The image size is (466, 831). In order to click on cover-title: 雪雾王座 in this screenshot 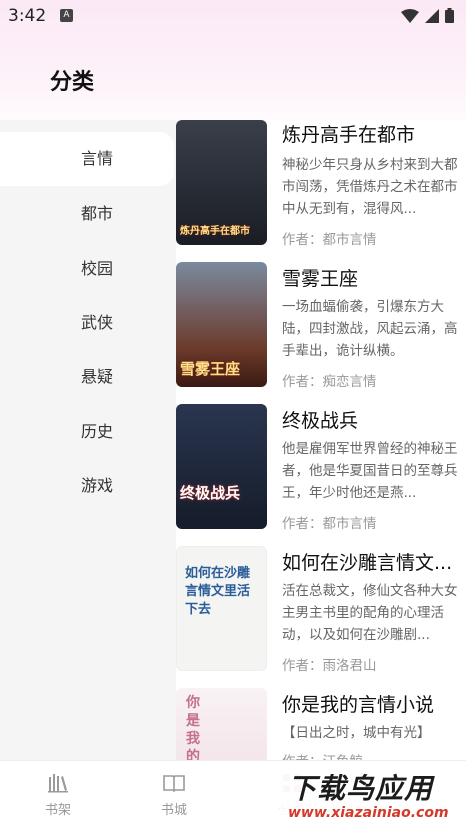, I will do `click(210, 369)`.